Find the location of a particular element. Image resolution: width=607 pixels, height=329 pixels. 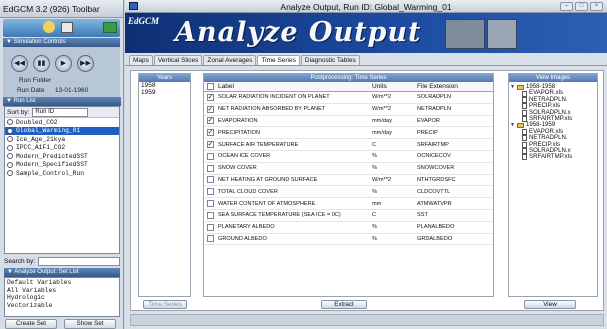

run-list-item: Ice_Age_21kya is located at coordinates (62, 139).